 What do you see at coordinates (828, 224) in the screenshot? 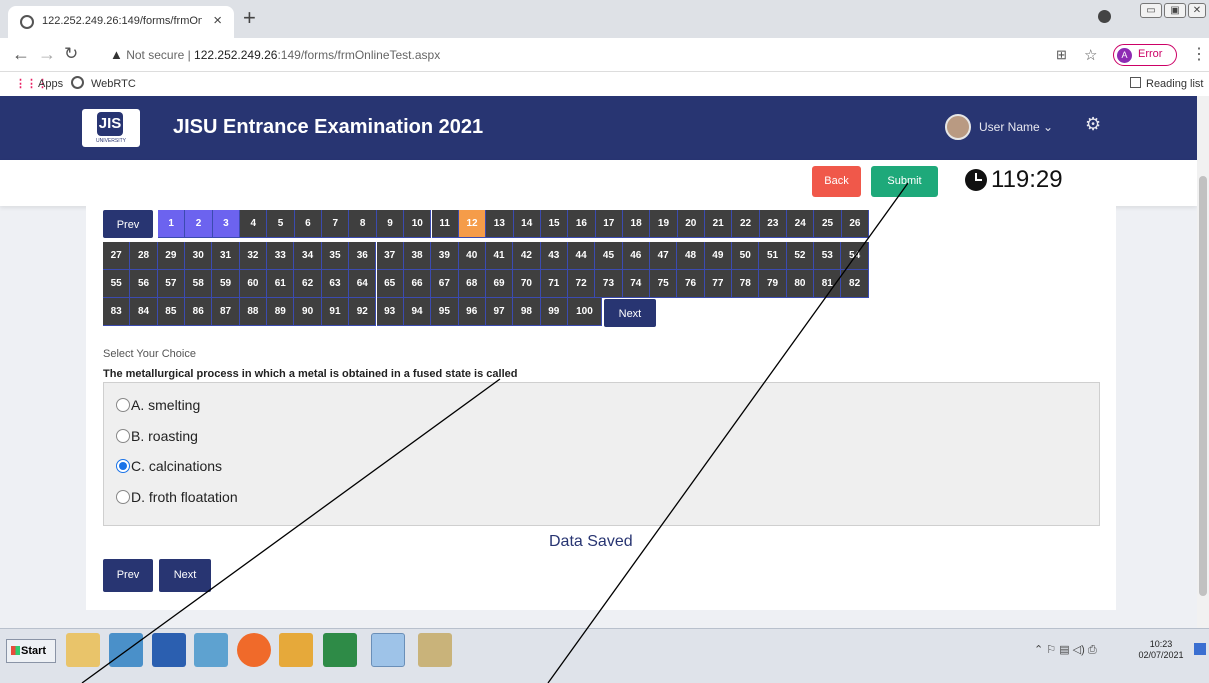
I see `question-number-button: 25` at bounding box center [828, 224].